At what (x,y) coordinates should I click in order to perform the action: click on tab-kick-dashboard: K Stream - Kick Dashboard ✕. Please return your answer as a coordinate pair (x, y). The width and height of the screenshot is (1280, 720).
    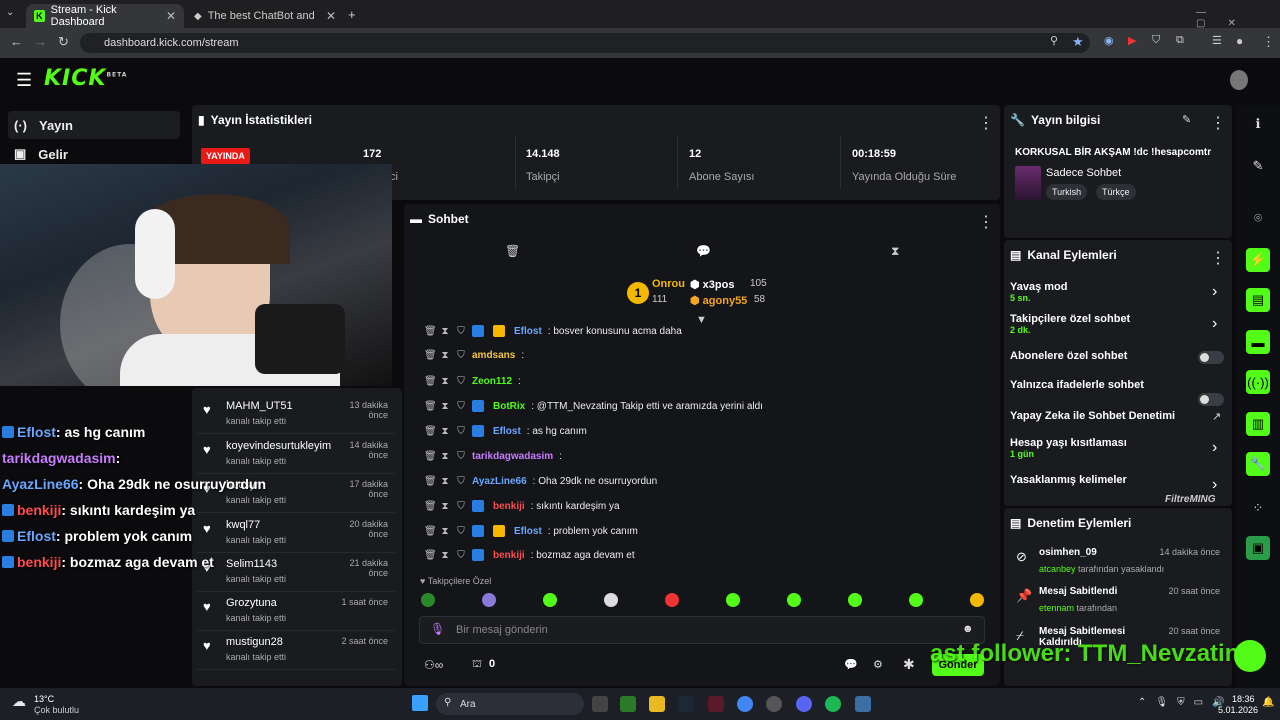
    Looking at the image, I should click on (105, 16).